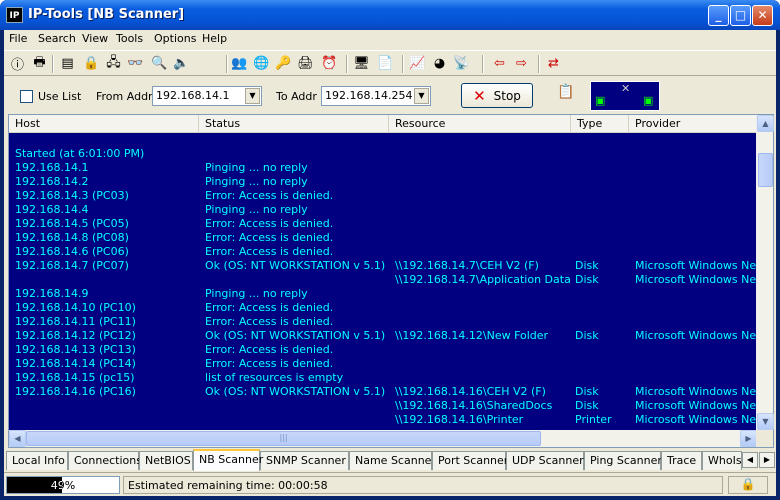  Describe the element at coordinates (392, 460) in the screenshot. I see `tab-name-scanner: Name Scanner` at that location.